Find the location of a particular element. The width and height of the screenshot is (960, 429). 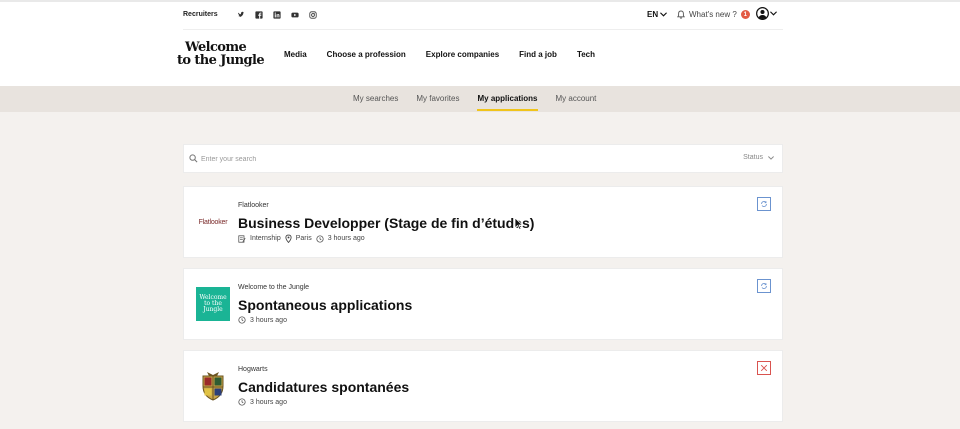

instagram-icon is located at coordinates (313, 15).